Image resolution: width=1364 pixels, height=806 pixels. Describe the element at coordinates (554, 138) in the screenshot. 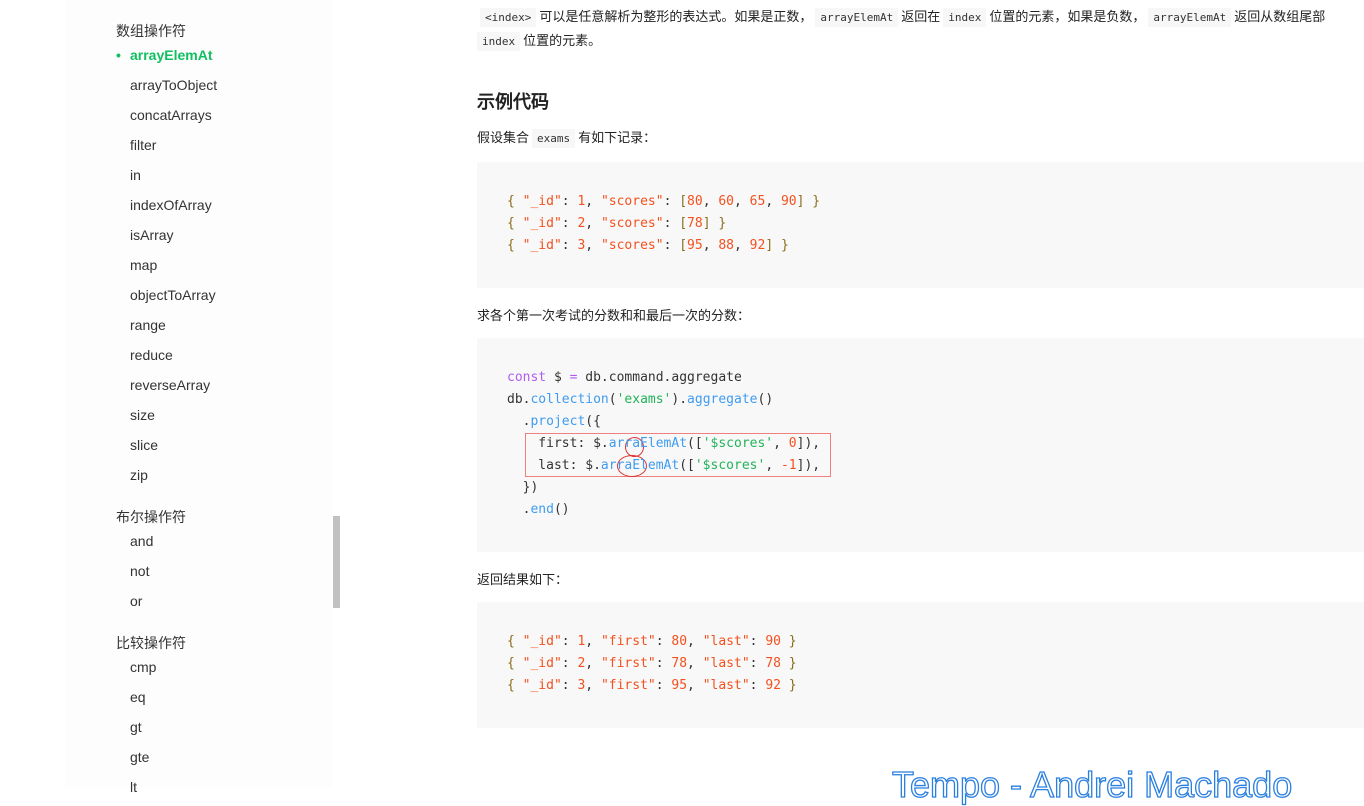

I see `inline-code: exams` at that location.